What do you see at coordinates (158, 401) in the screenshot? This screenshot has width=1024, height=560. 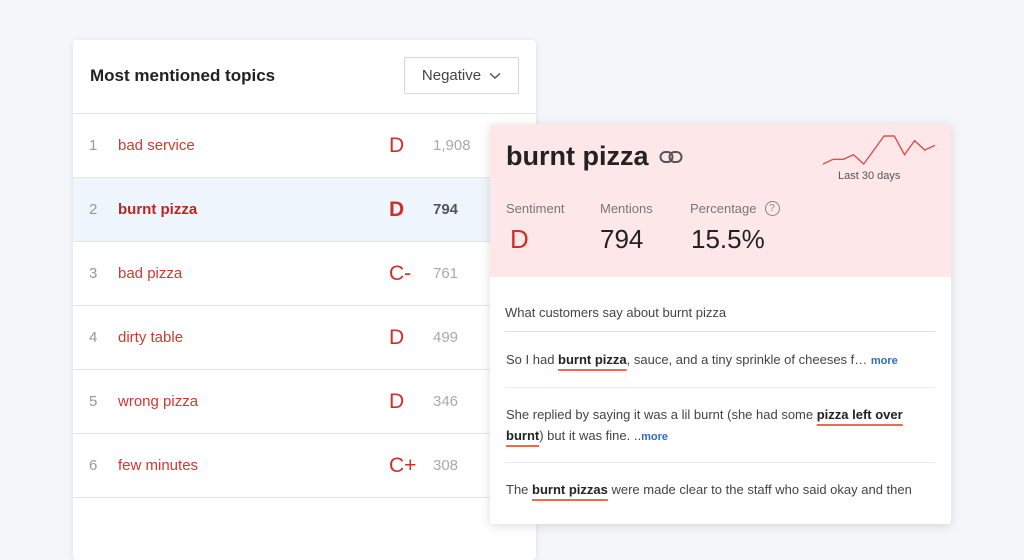 I see `topic-label: wrong pizza` at bounding box center [158, 401].